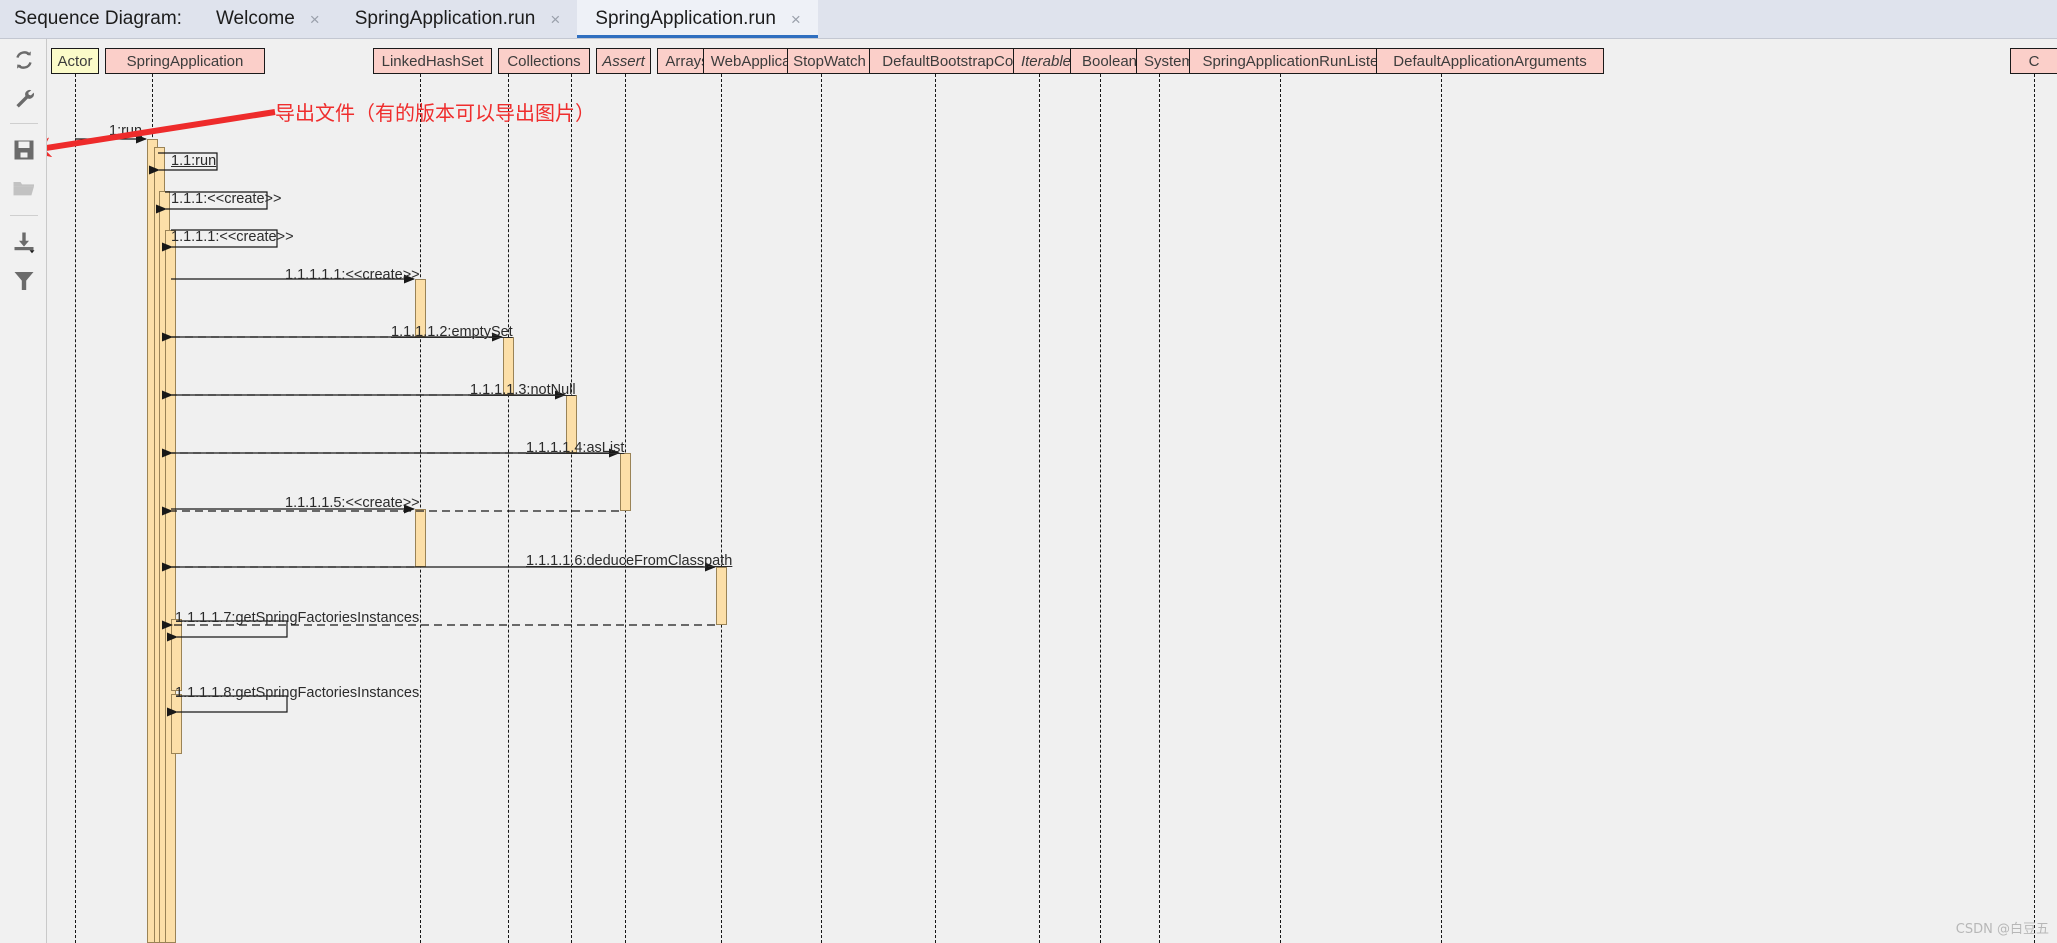 The image size is (2057, 943). I want to click on refresh-button, so click(24, 60).